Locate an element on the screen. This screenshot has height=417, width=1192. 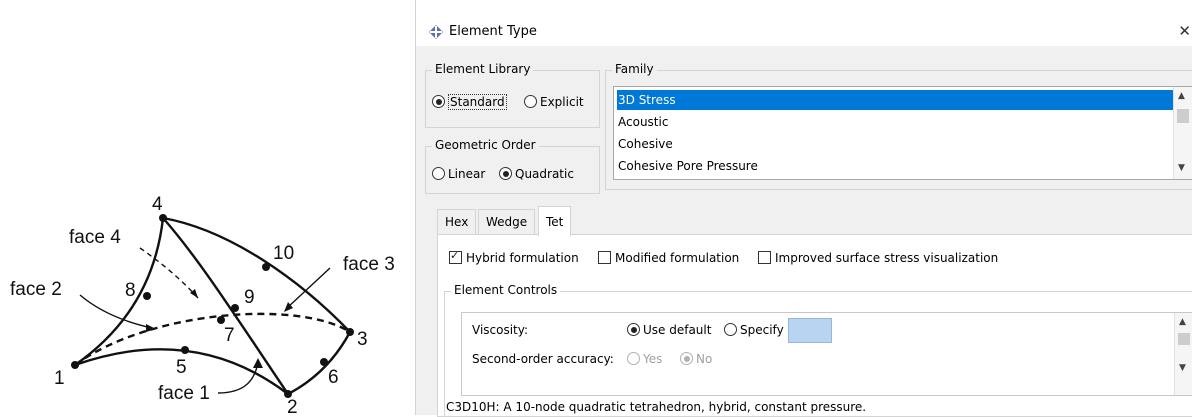
element-library-title: Element Library is located at coordinates (483, 69).